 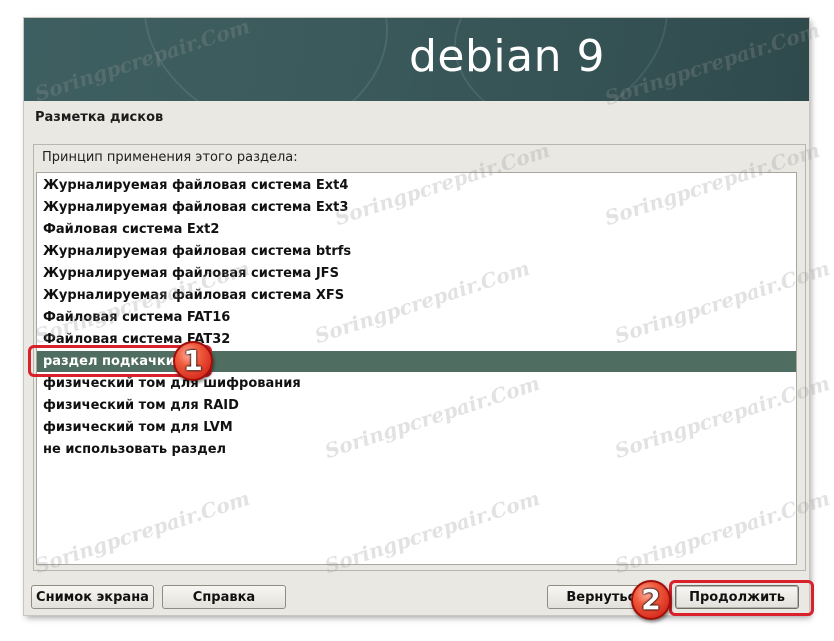 I want to click on debian-banner: debian 9, so click(x=416, y=59).